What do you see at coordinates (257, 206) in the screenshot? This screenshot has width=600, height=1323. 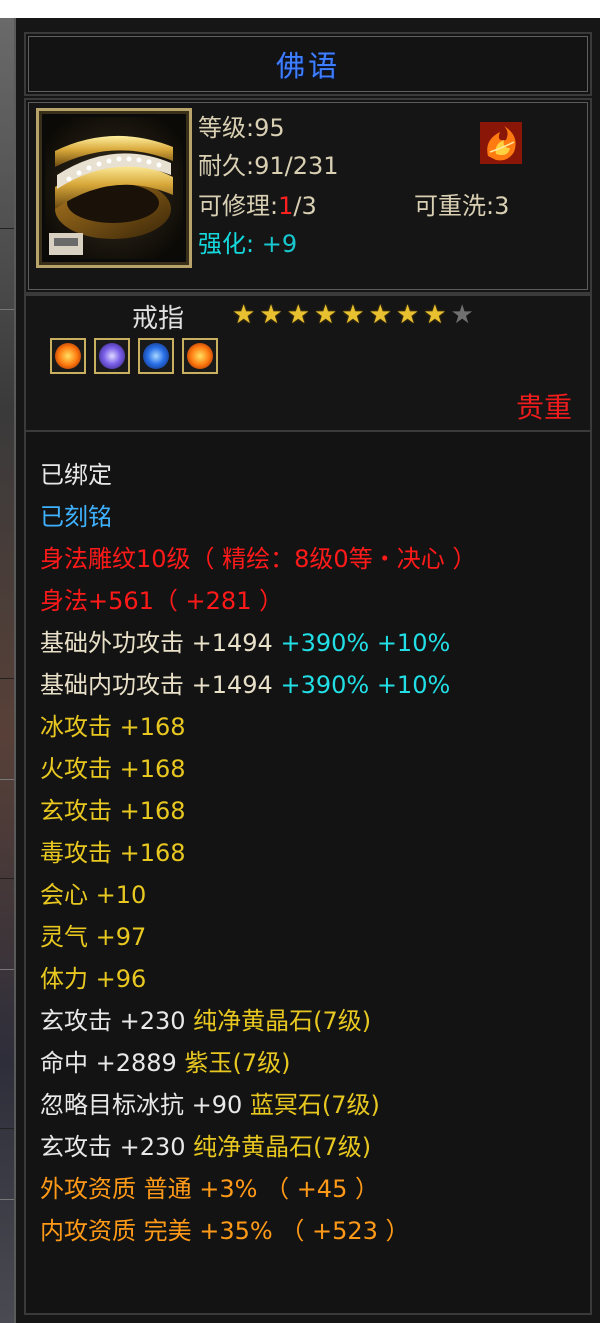 I see `item-repair: 可修理:1/3` at bounding box center [257, 206].